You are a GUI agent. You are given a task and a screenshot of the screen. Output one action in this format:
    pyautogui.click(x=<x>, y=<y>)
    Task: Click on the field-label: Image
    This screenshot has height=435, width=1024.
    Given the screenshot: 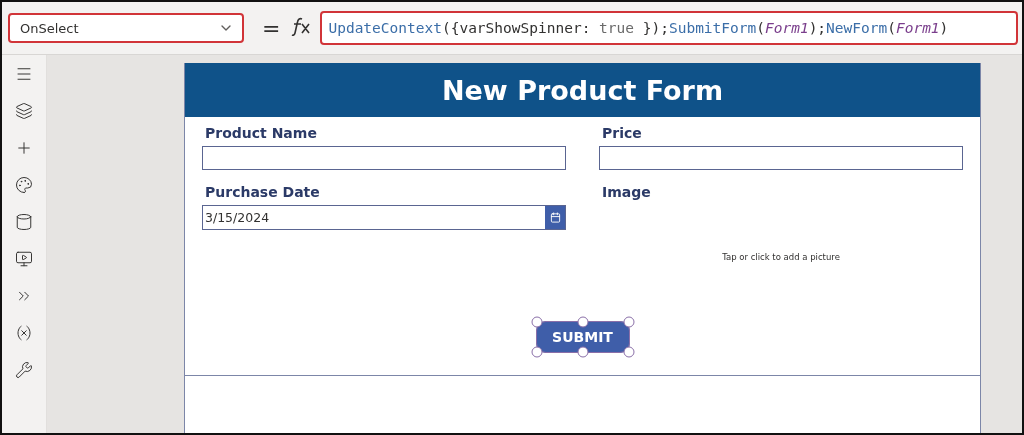 What is the action you would take?
    pyautogui.click(x=627, y=192)
    